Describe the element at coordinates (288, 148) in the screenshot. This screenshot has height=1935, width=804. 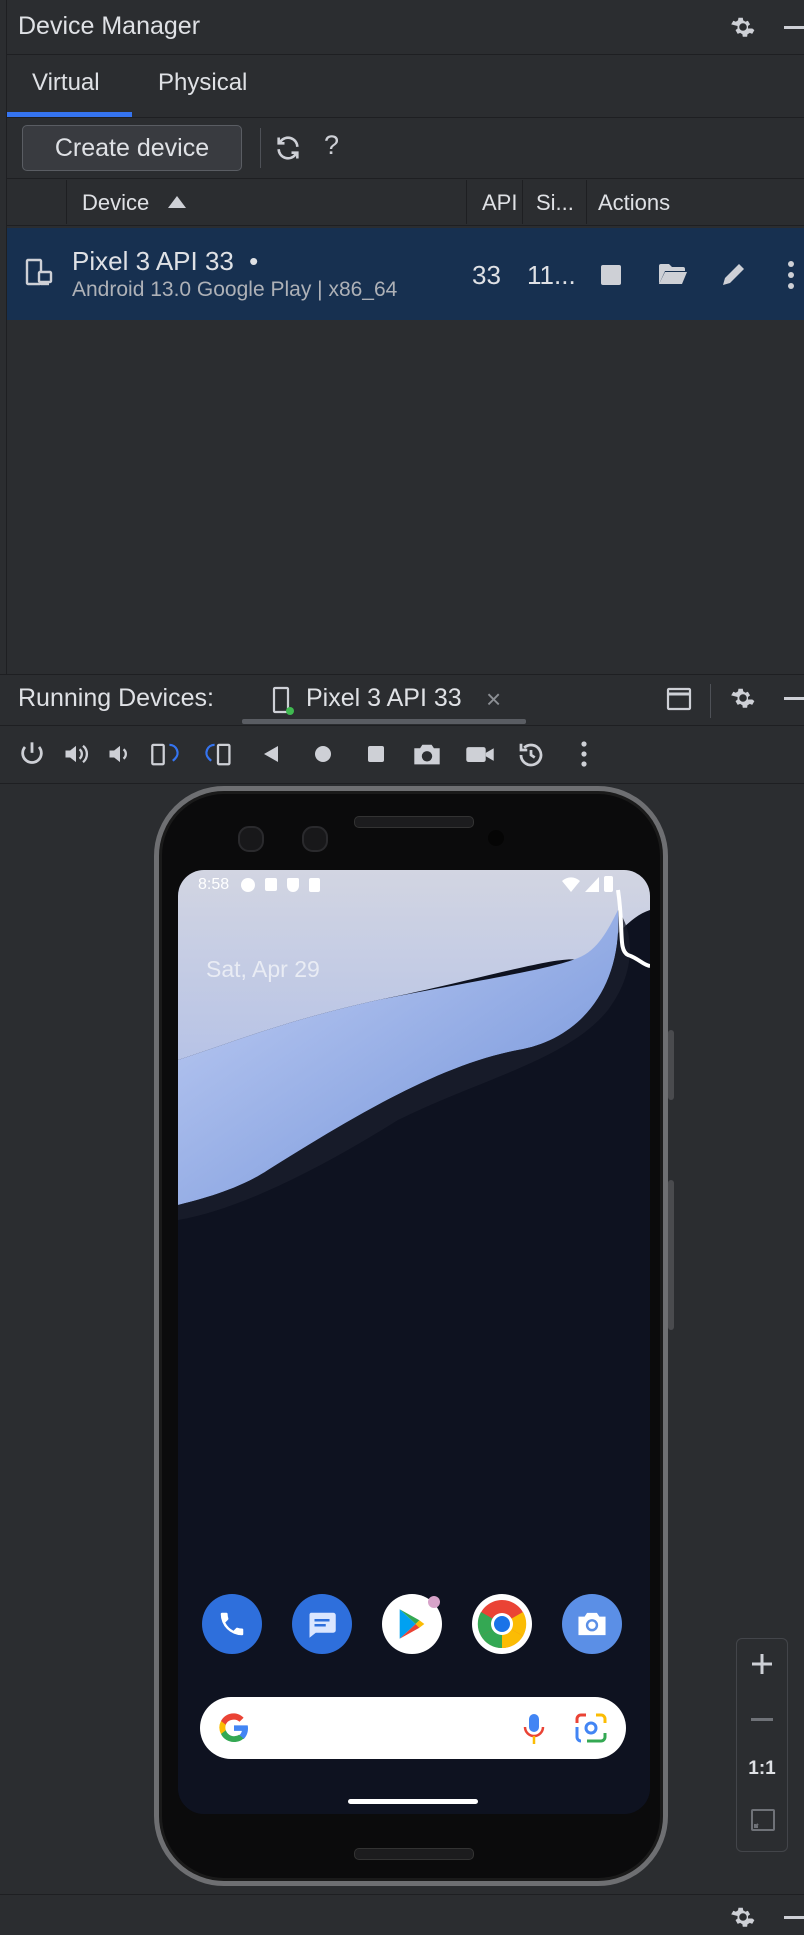
I see `refresh-icon` at that location.